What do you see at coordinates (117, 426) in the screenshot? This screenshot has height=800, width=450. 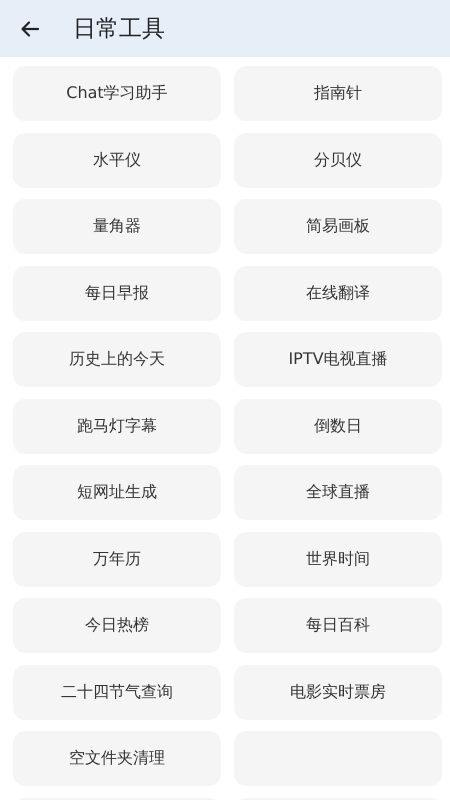 I see `tool-tile: 跑马灯字幕` at bounding box center [117, 426].